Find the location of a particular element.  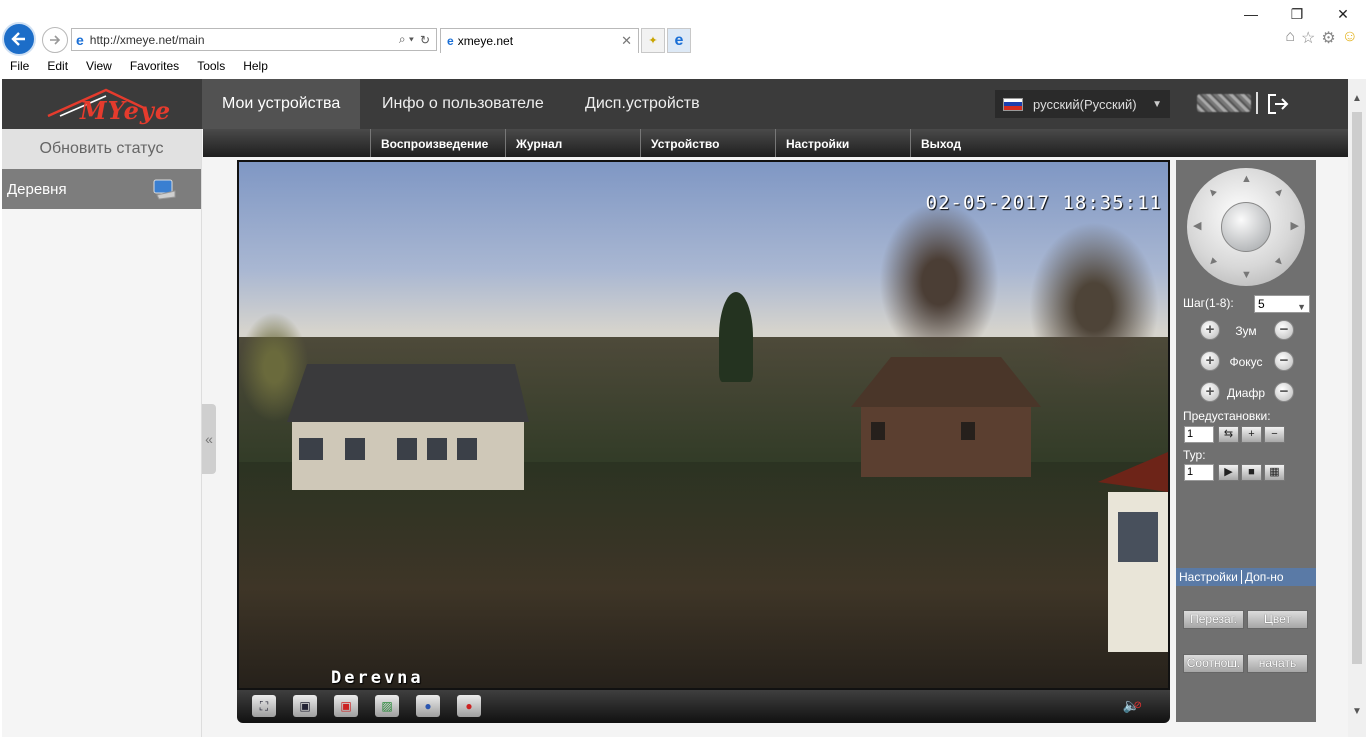

tab-title: xmeye.net is located at coordinates (485, 41).